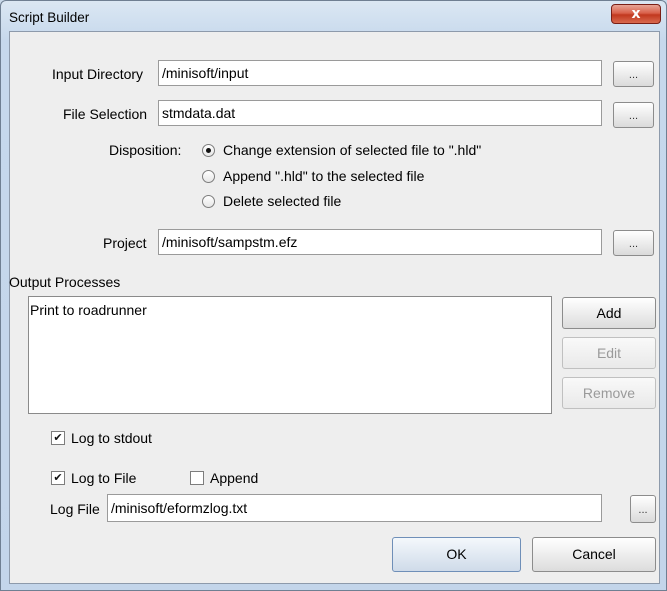 The width and height of the screenshot is (667, 591). What do you see at coordinates (111, 438) in the screenshot?
I see `log-to-stdout-label: Log to stdout` at bounding box center [111, 438].